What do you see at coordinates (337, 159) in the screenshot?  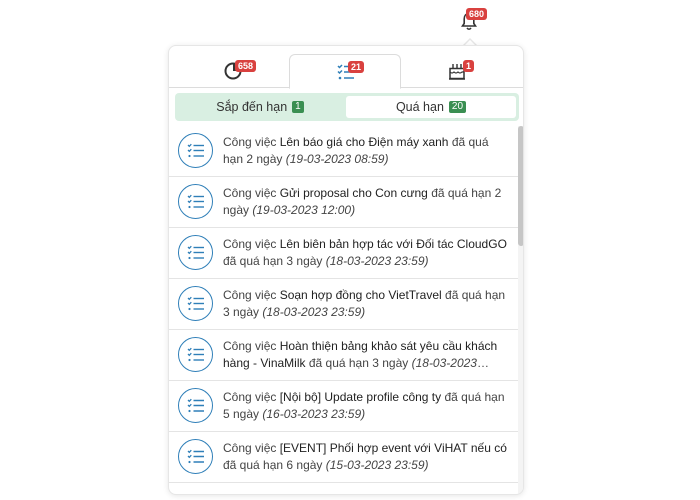 I see `deadline-time: (19-03-2023 08:59)` at bounding box center [337, 159].